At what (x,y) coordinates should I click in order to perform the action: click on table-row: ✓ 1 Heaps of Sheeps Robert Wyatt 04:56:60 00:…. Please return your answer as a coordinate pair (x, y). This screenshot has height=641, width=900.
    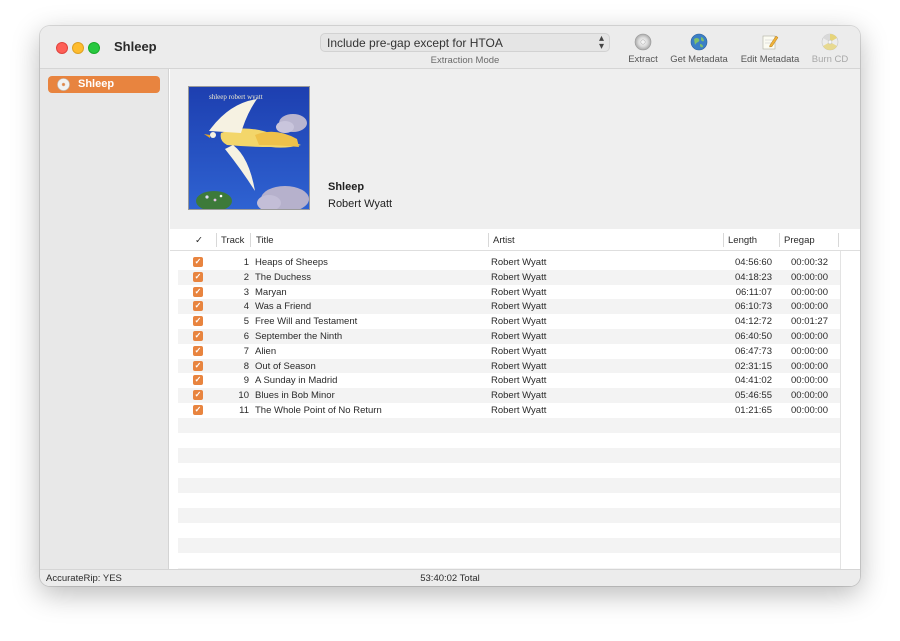
    Looking at the image, I should click on (509, 262).